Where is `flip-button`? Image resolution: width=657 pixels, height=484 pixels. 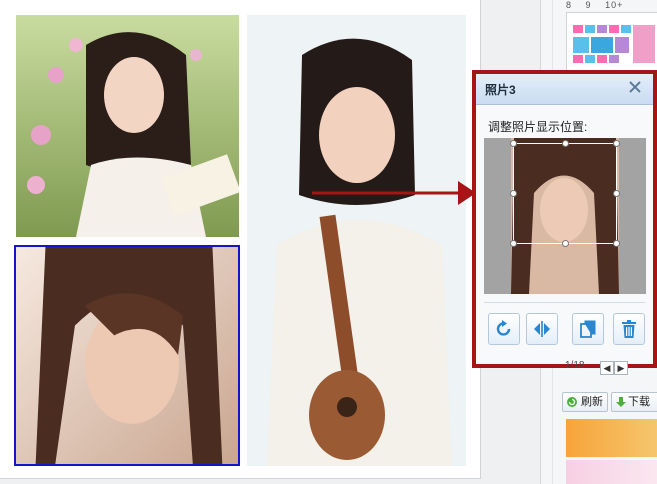
flip-button is located at coordinates (542, 329).